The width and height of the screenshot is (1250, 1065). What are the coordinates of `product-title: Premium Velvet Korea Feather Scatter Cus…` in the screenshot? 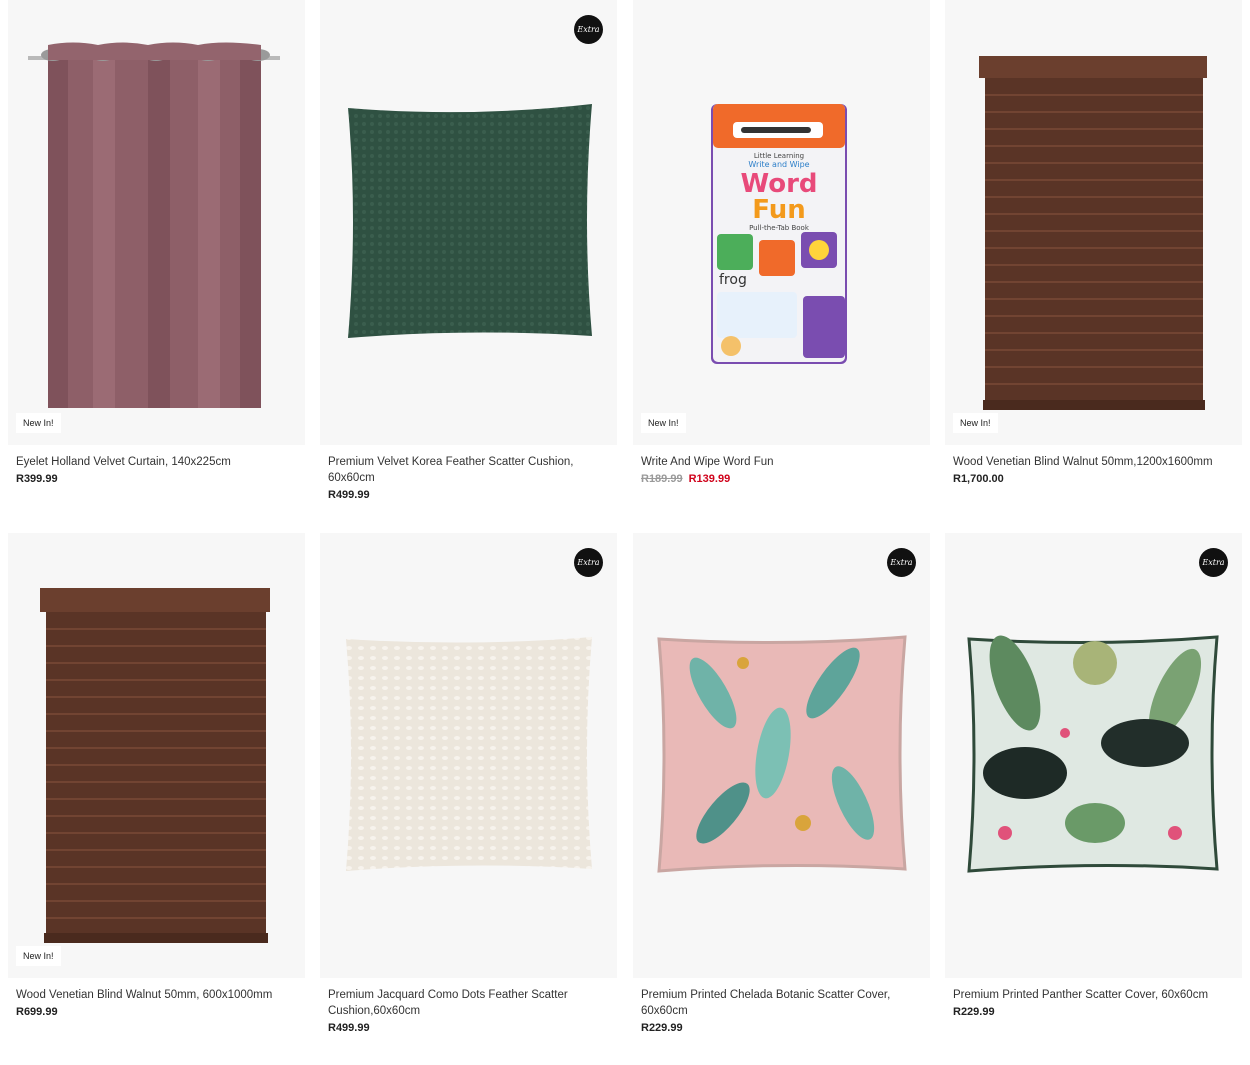 It's located at (468, 470).